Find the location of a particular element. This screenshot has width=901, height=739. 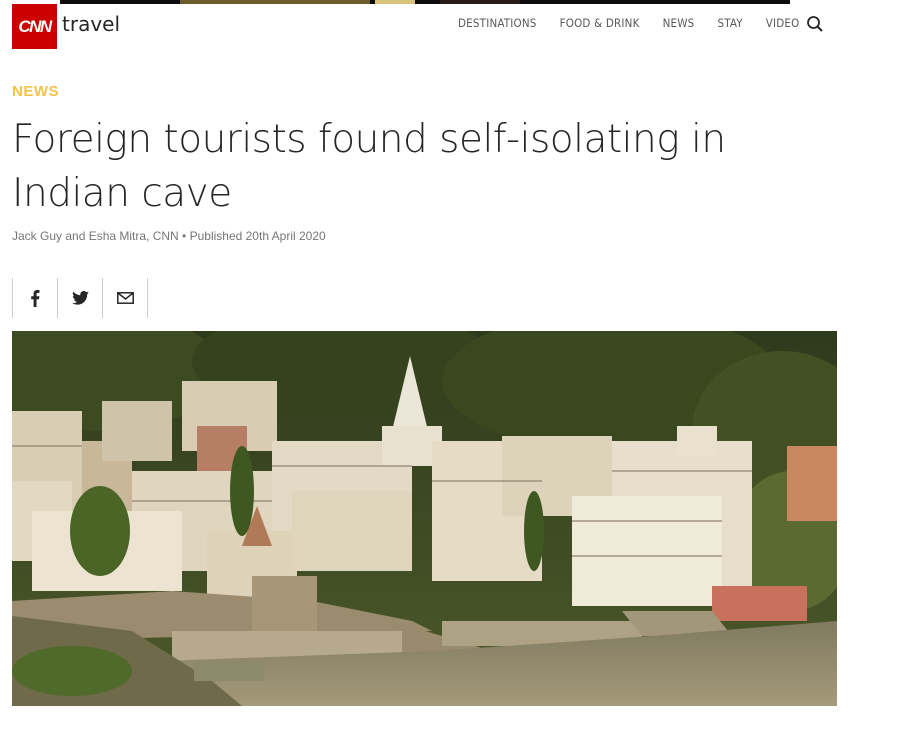

share-twitter-button is located at coordinates (79, 298).